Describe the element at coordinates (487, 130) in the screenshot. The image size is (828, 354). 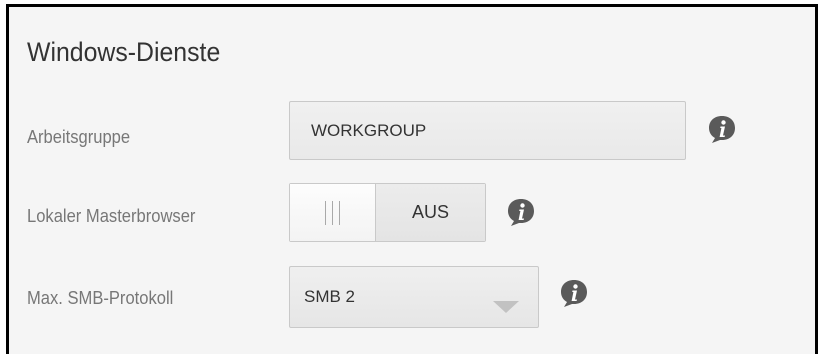
I see `workgroup-input` at that location.